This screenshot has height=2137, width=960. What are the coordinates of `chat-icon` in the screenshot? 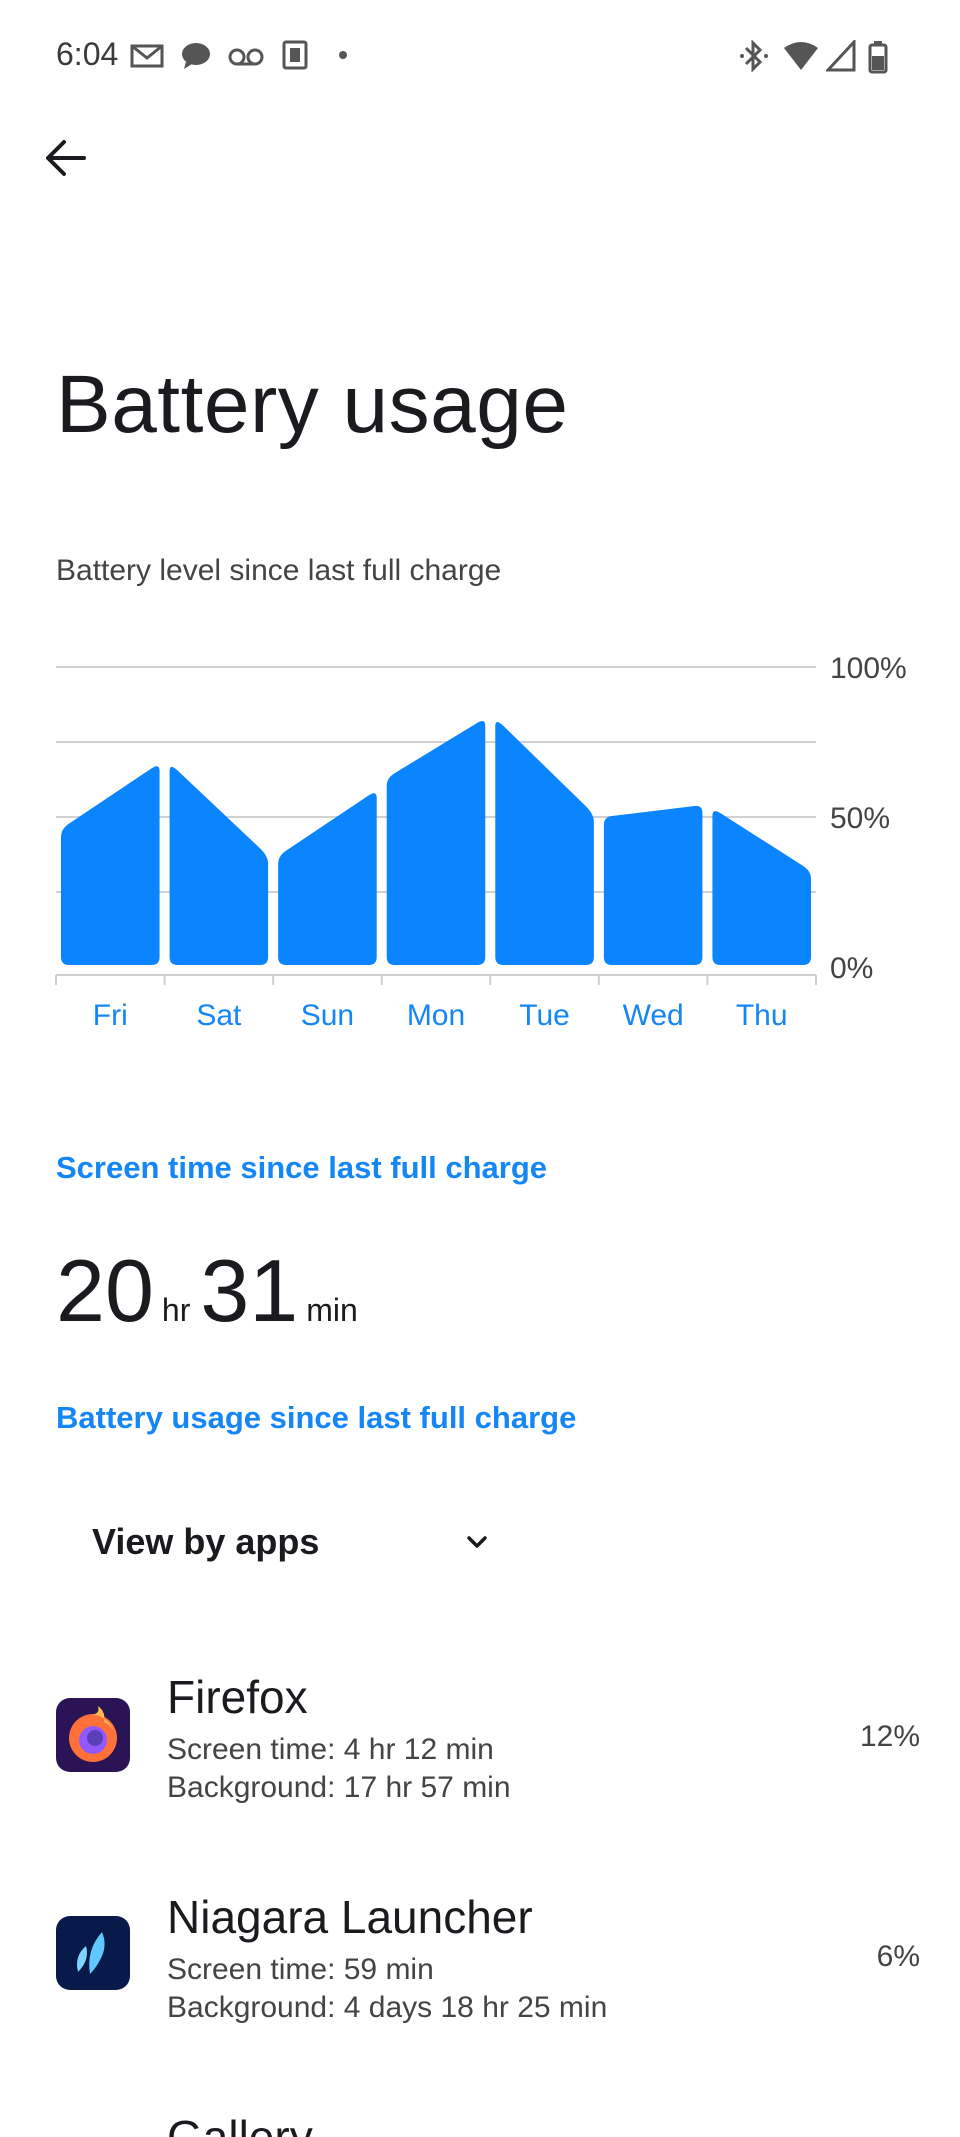 It's located at (196, 56).